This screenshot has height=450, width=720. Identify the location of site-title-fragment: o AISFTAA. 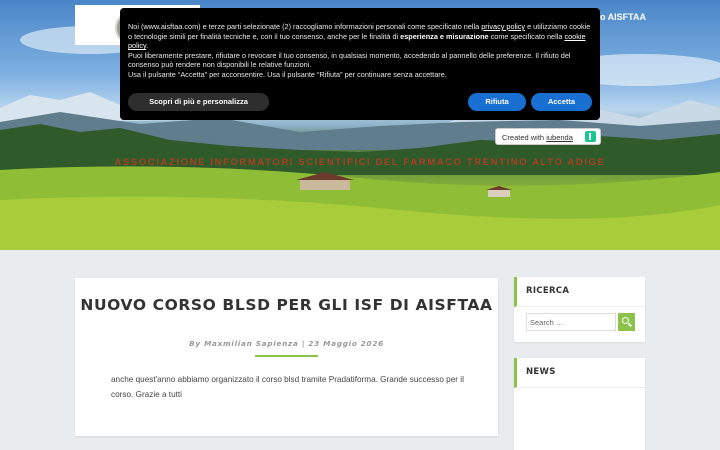
(623, 17).